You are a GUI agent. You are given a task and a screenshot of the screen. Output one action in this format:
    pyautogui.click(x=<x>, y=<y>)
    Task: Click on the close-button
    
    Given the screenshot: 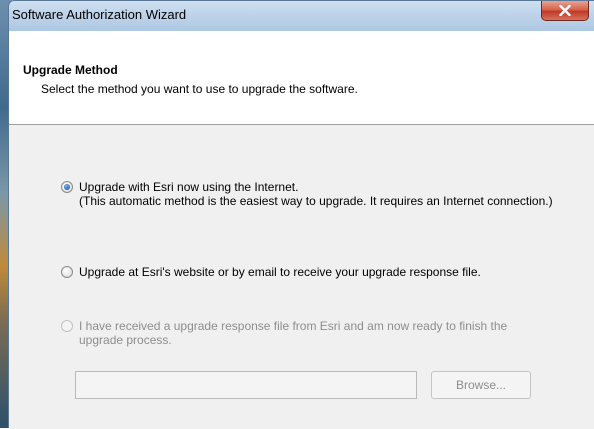 What is the action you would take?
    pyautogui.click(x=565, y=11)
    